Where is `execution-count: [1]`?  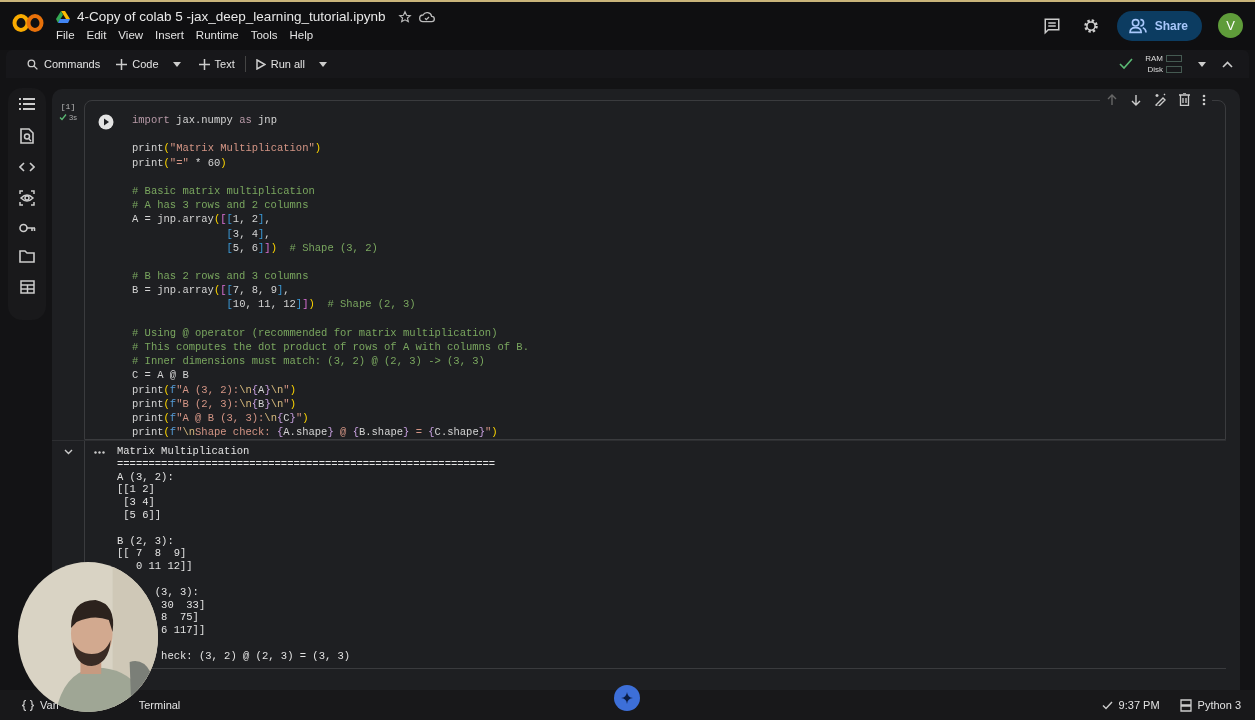 execution-count: [1] is located at coordinates (68, 106).